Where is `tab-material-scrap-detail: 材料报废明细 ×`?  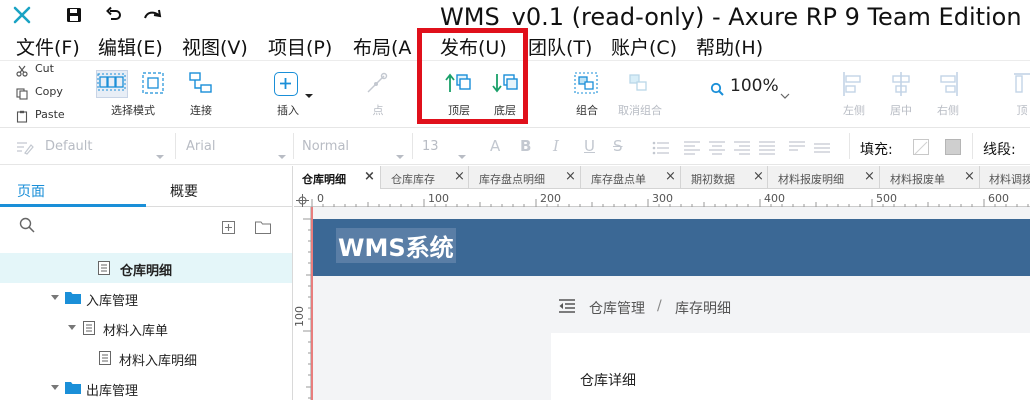
tab-material-scrap-detail: 材料报废明细 × is located at coordinates (824, 177).